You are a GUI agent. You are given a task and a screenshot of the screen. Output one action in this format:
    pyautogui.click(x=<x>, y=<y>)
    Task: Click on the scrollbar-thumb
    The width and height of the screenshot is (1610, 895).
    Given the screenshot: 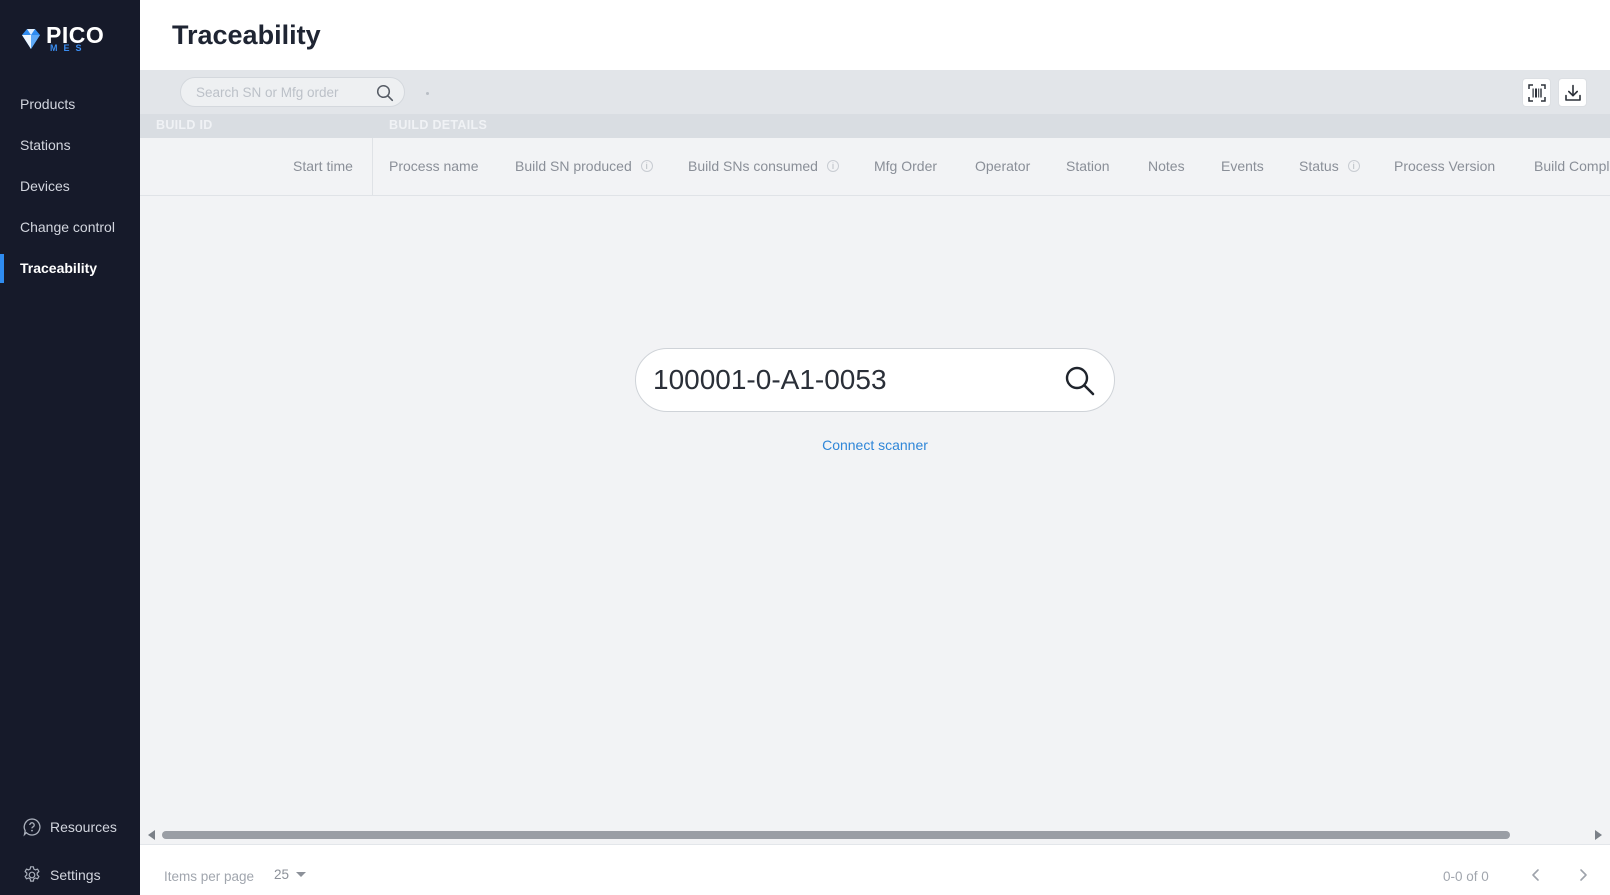 What is the action you would take?
    pyautogui.click(x=836, y=835)
    